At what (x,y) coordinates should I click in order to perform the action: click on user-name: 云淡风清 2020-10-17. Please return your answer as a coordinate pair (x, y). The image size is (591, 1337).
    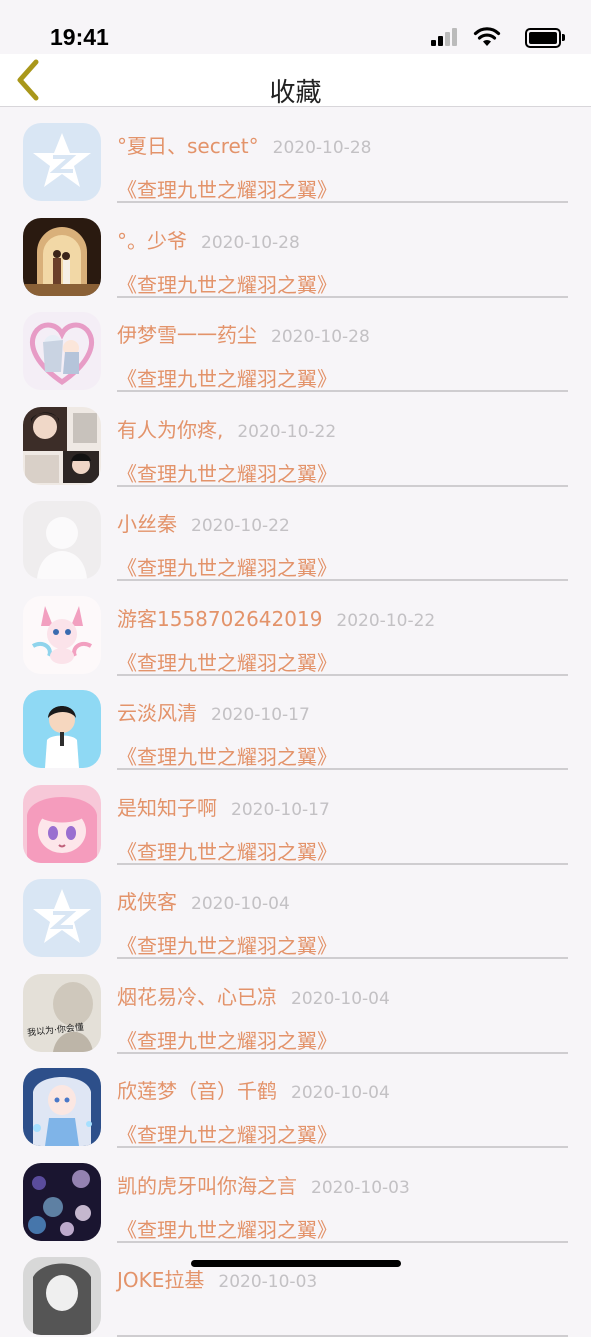
    Looking at the image, I should click on (213, 711).